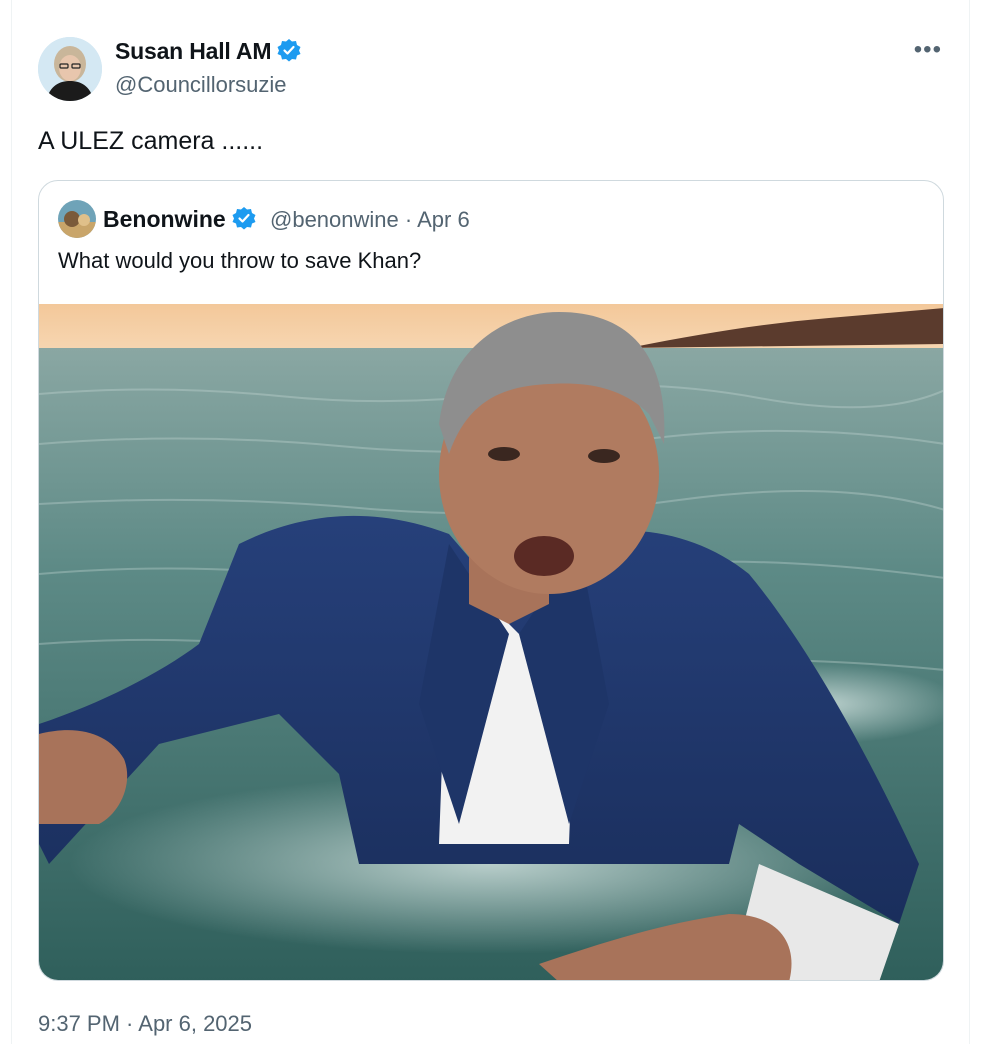 The height and width of the screenshot is (1044, 982). I want to click on more-options-icon: •••, so click(928, 50).